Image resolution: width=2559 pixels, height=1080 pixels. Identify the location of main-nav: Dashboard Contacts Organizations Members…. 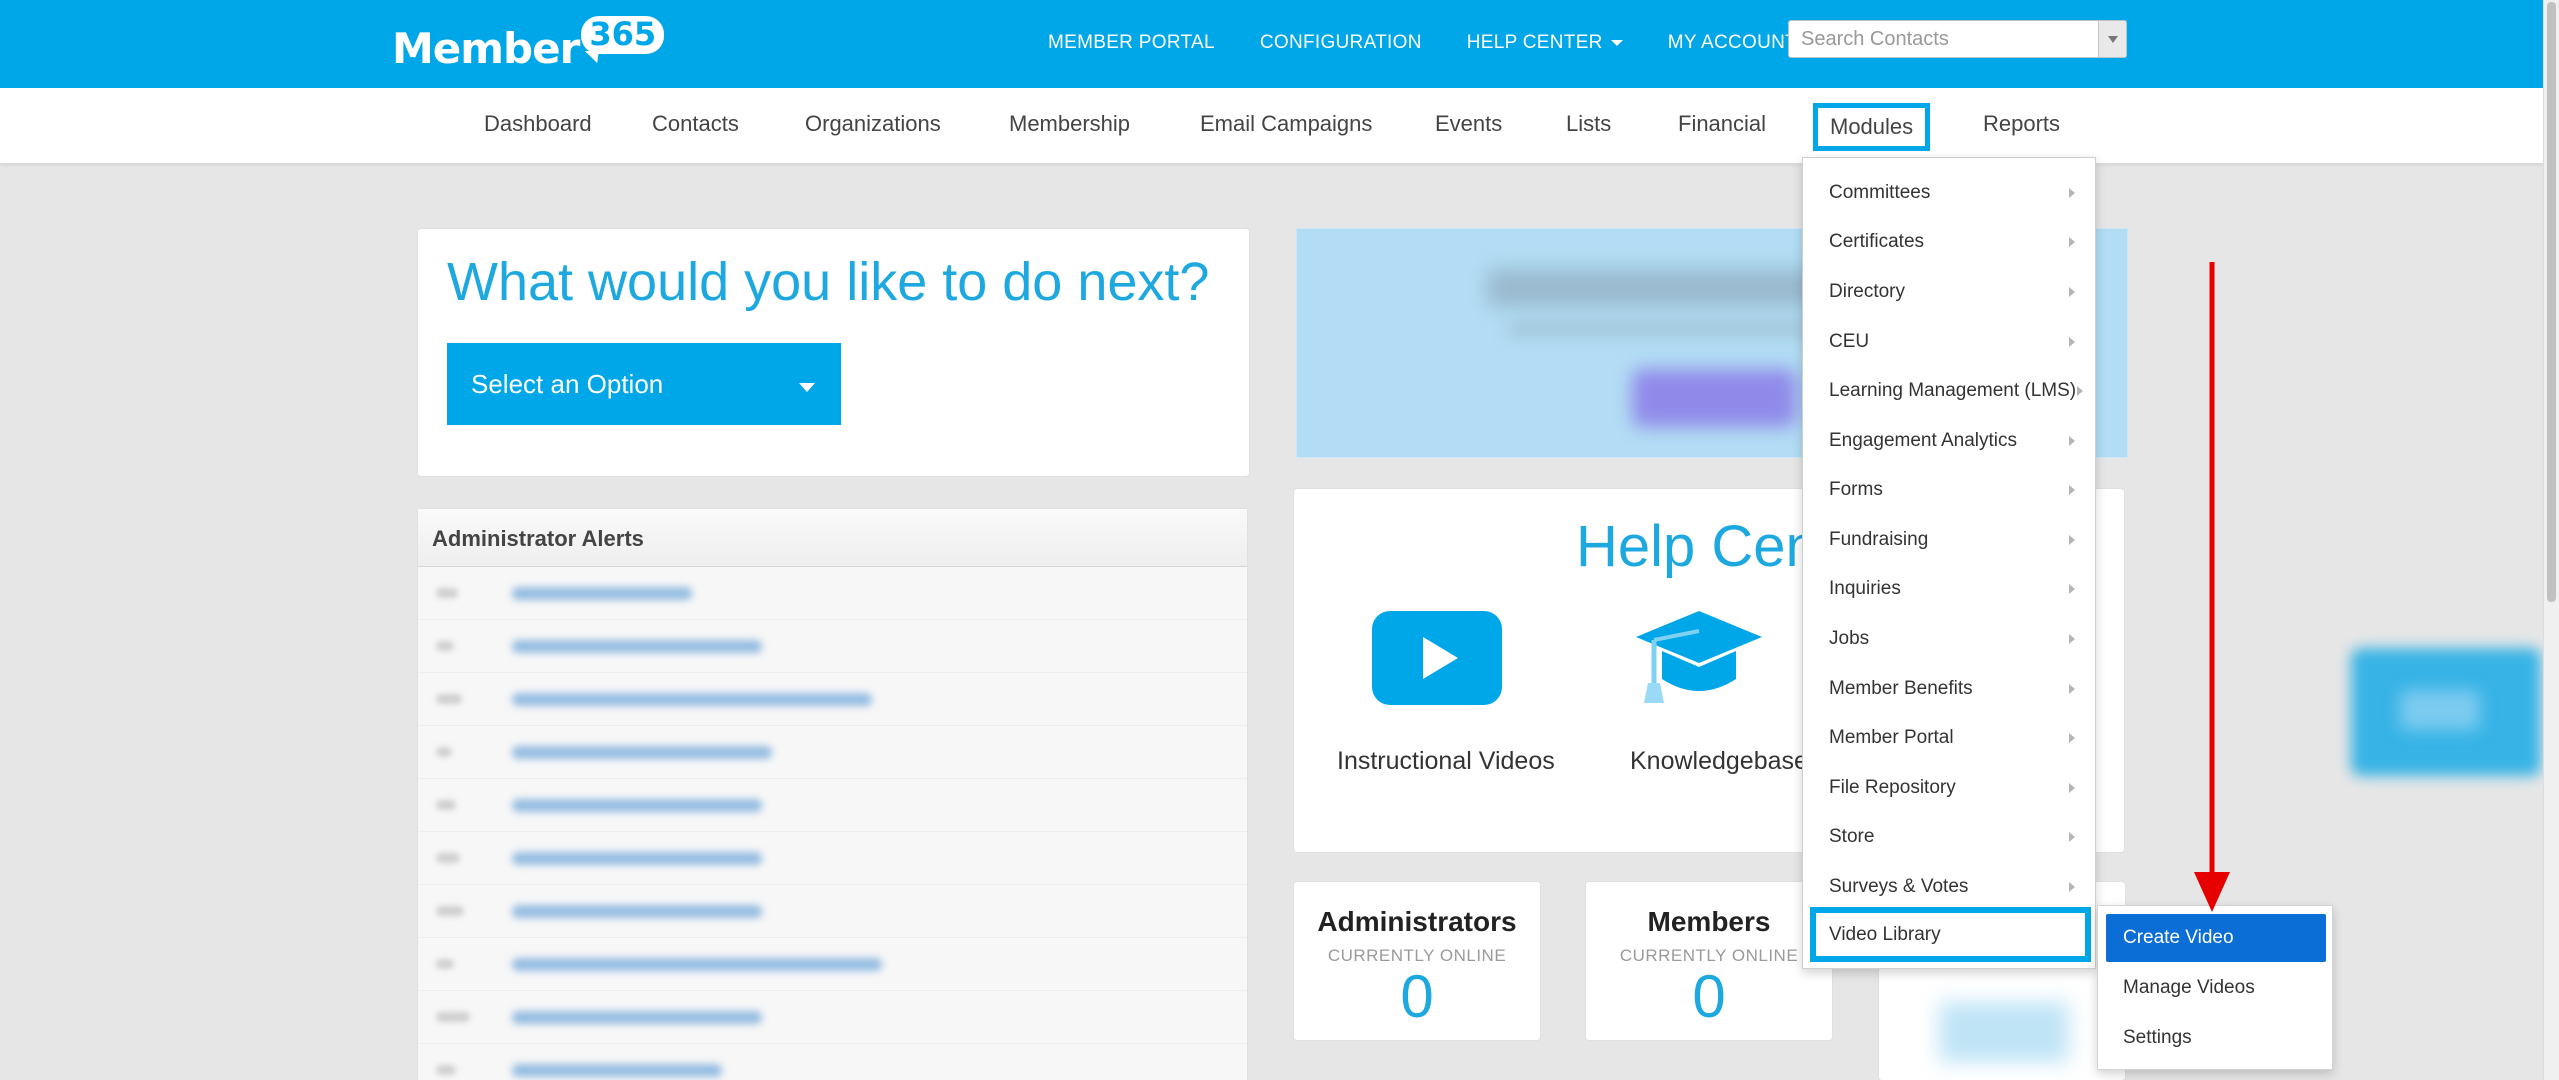
(1271, 126).